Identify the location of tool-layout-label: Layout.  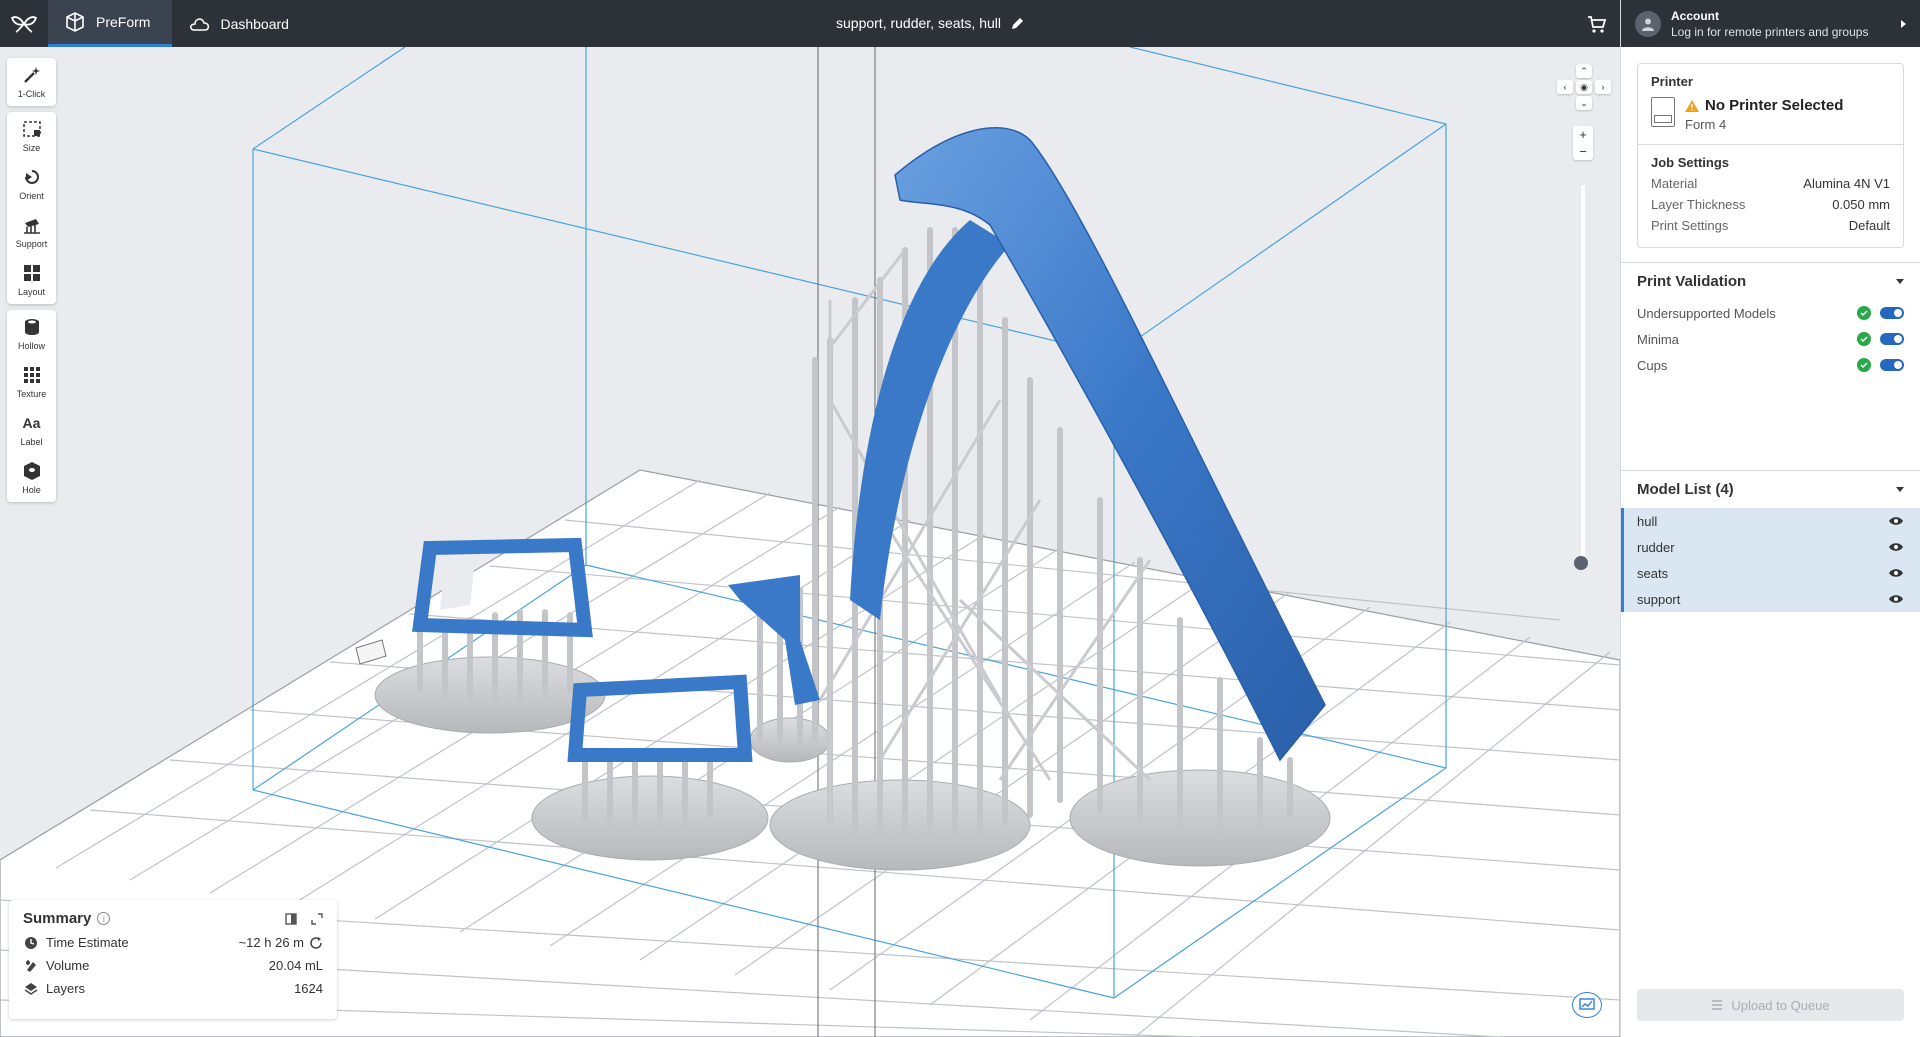
(31, 292).